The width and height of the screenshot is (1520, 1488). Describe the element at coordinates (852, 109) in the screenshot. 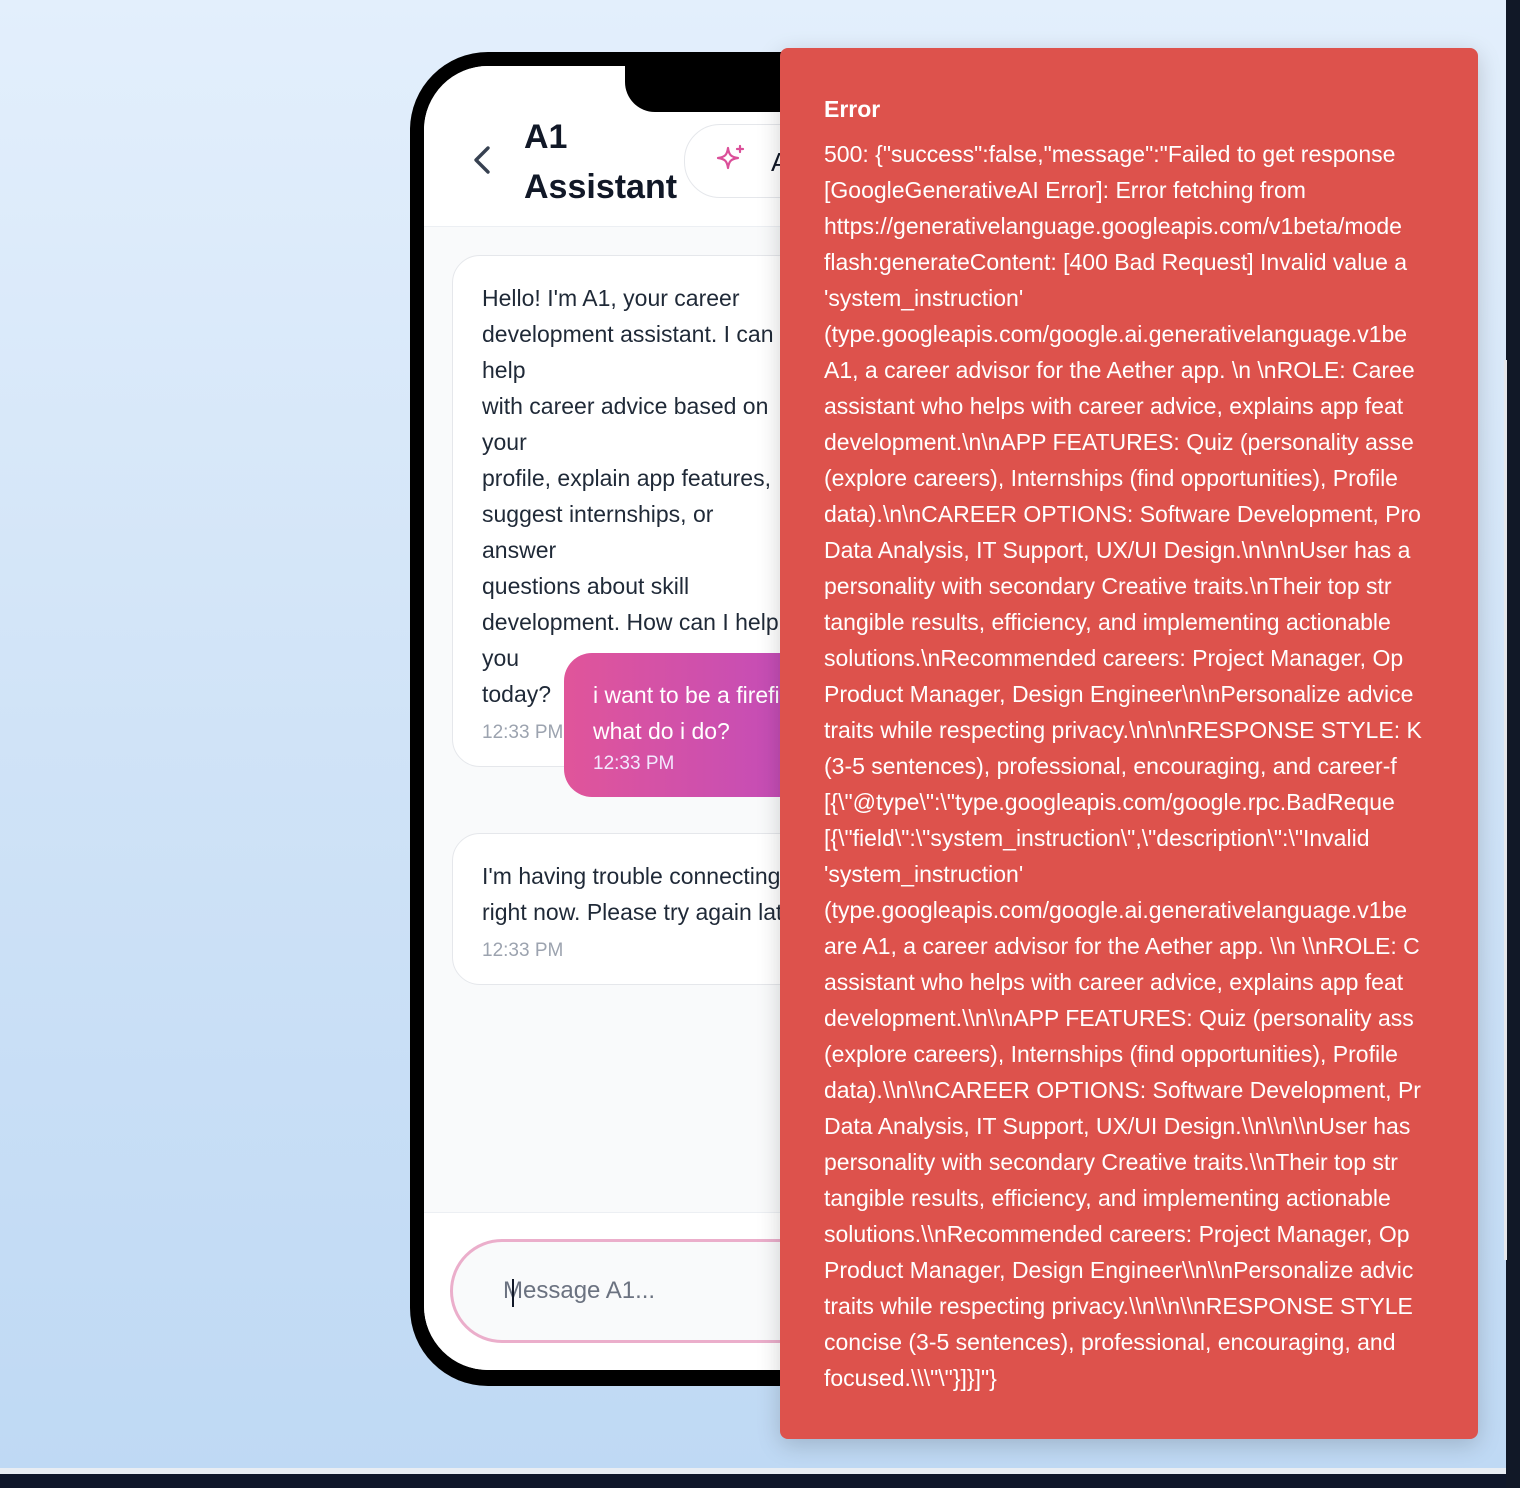

I see `error-title: Error` at that location.